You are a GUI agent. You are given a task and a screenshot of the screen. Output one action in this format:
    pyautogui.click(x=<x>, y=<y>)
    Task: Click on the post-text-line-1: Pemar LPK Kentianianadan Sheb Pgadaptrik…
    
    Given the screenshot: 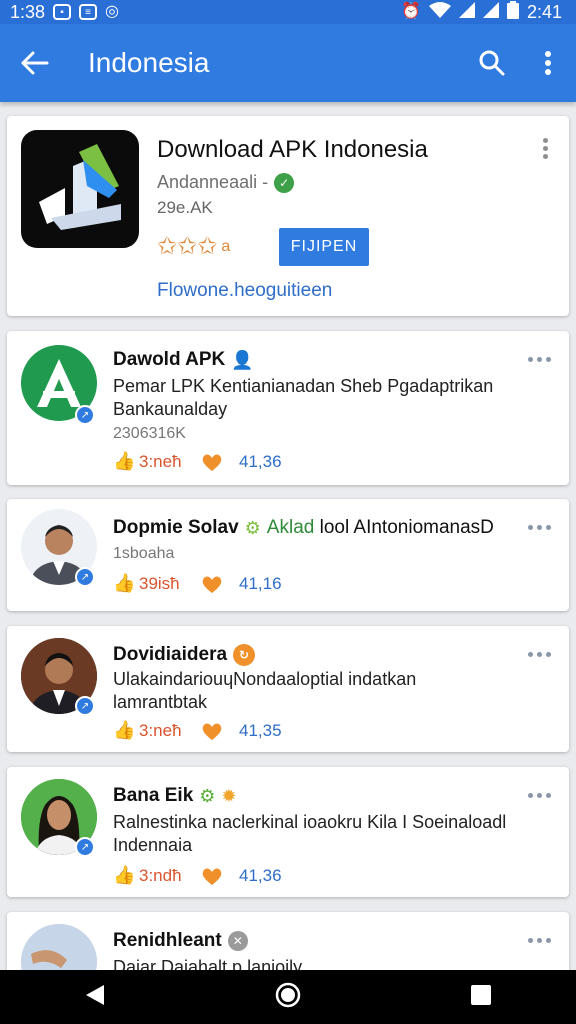 What is the action you would take?
    pyautogui.click(x=303, y=386)
    